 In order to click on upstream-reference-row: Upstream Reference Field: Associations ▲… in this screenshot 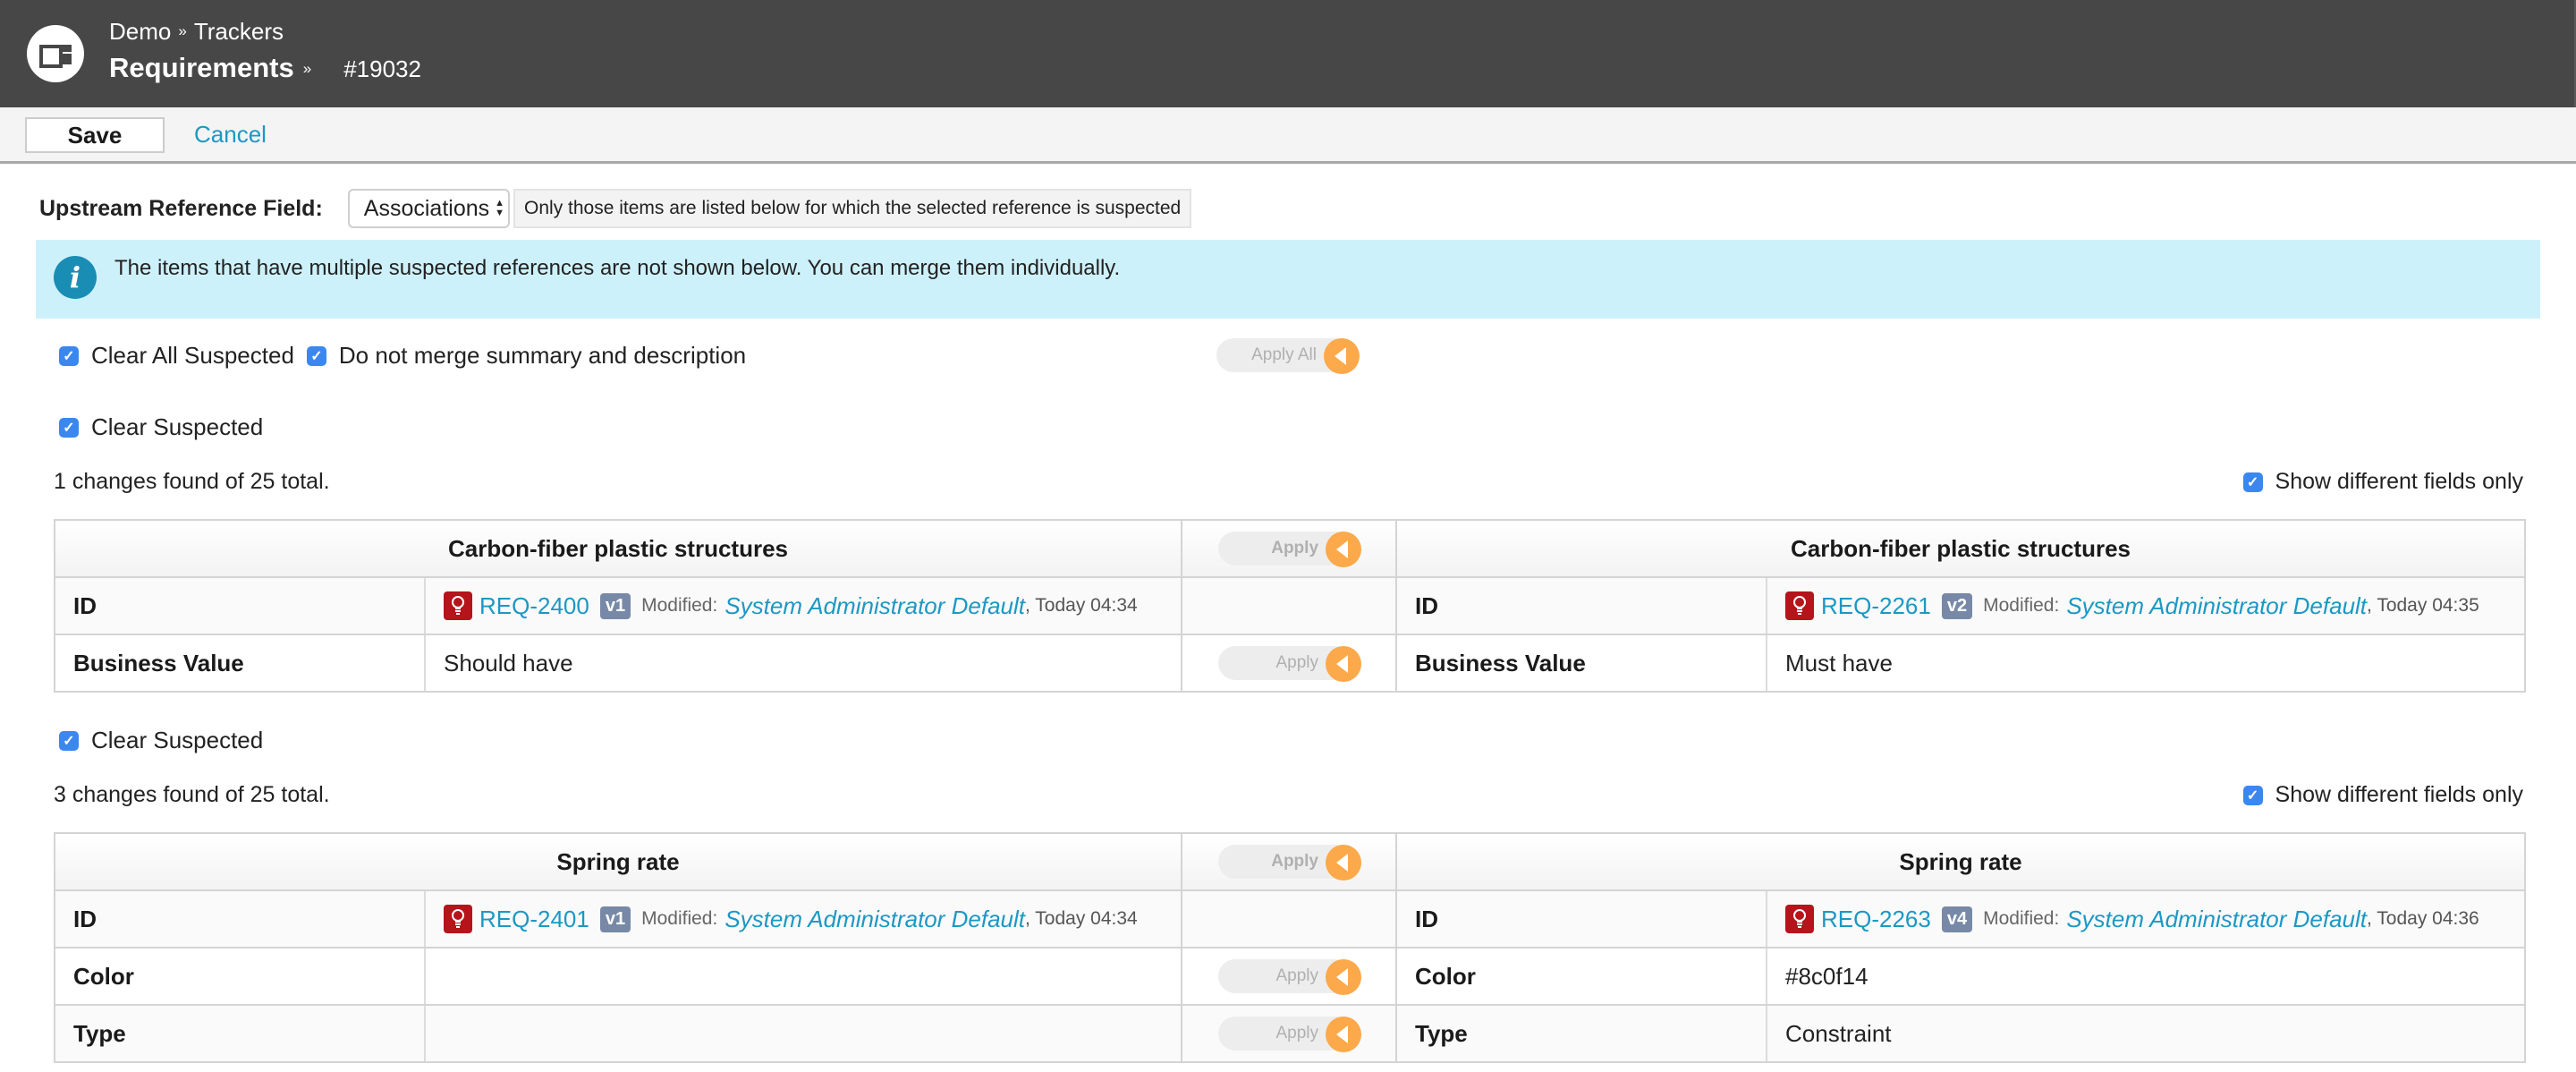, I will do `click(615, 208)`.